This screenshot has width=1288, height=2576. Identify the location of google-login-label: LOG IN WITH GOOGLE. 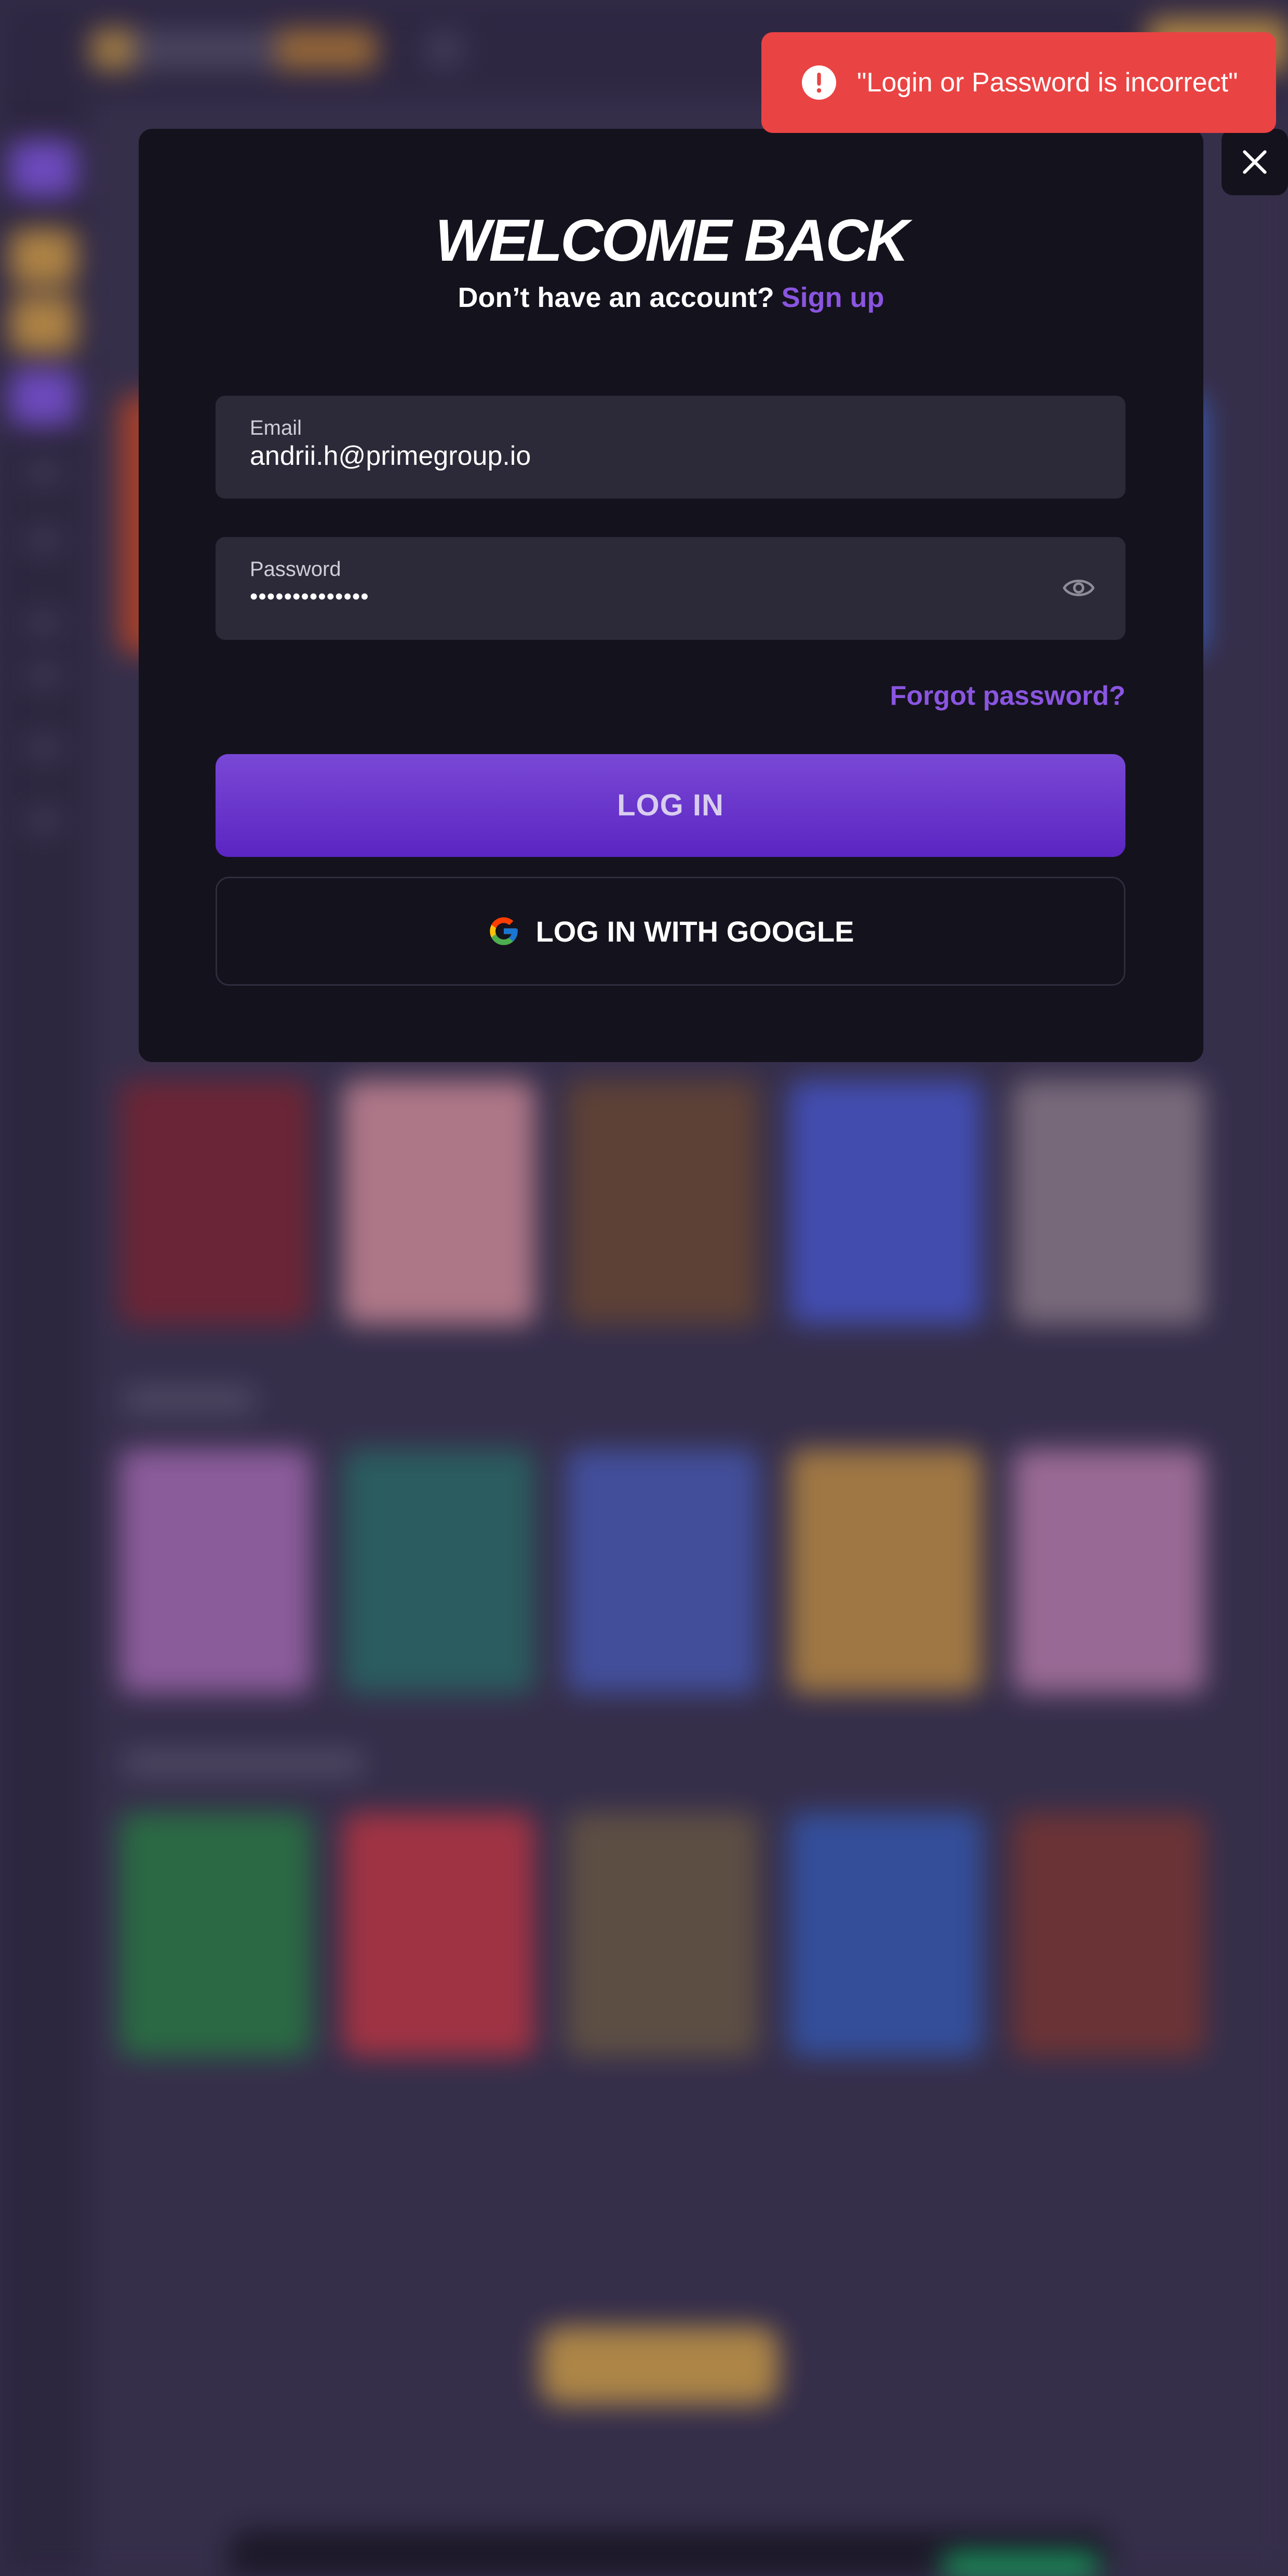
(695, 932).